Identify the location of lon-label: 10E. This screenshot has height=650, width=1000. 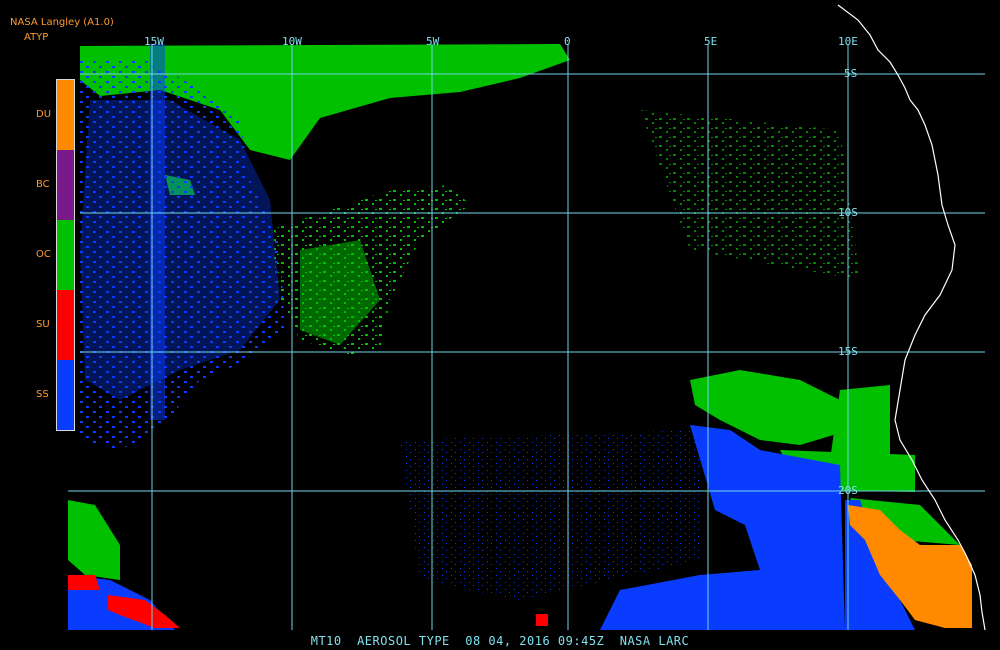
(848, 41).